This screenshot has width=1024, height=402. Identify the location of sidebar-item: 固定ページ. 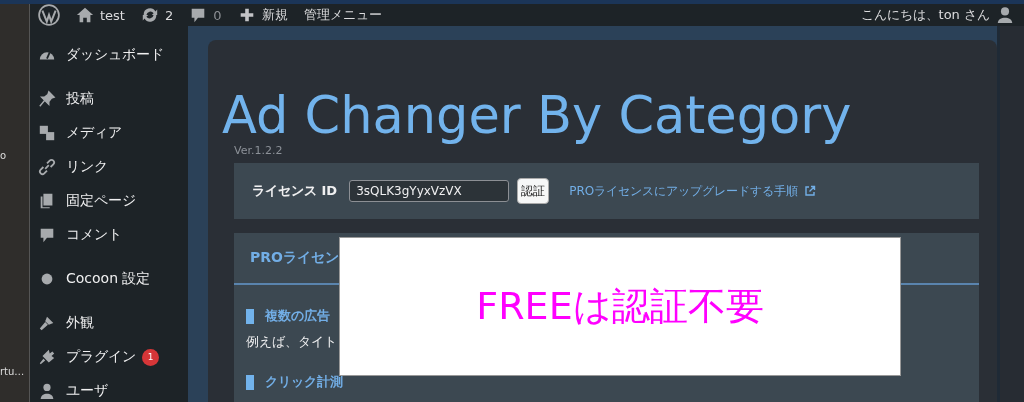
(109, 201).